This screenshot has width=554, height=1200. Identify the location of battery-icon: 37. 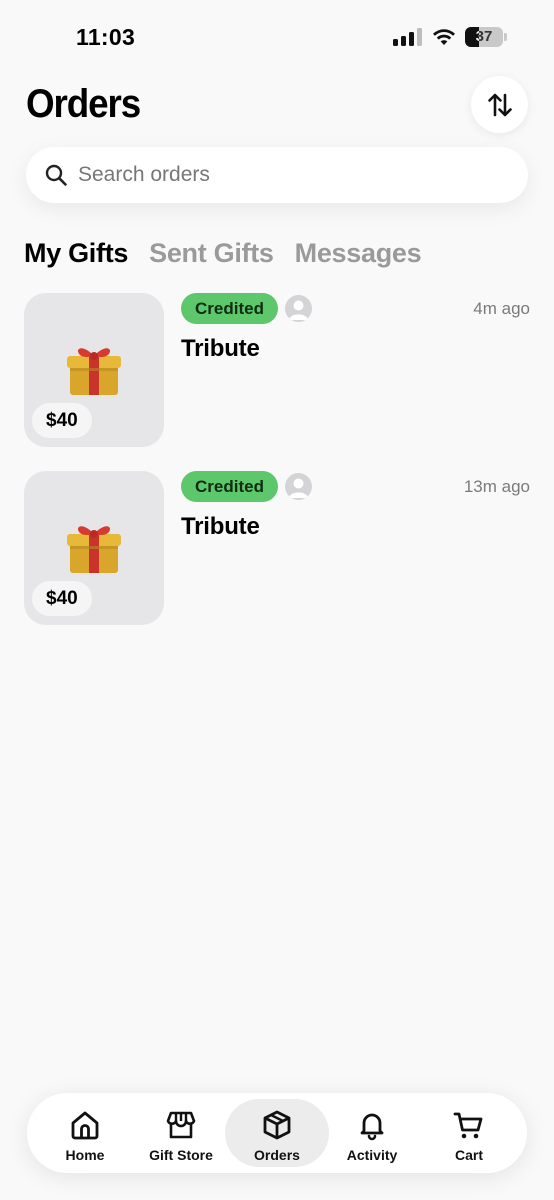
(486, 37).